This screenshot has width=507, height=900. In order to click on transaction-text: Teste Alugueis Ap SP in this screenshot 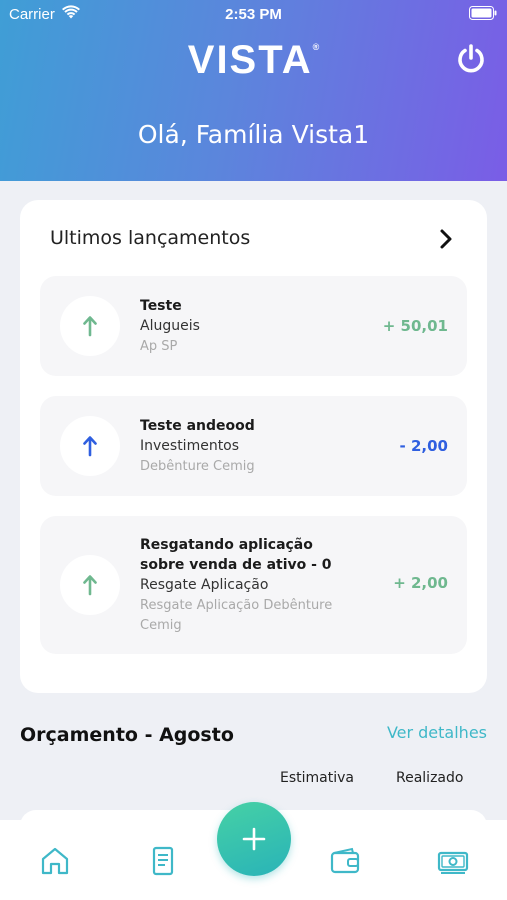, I will do `click(255, 326)`.